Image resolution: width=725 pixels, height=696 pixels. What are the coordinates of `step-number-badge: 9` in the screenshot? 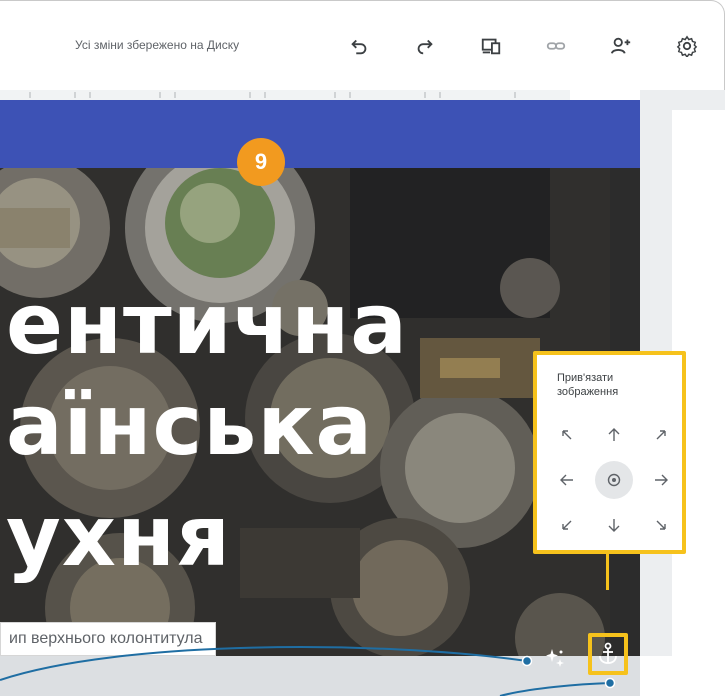 It's located at (261, 162).